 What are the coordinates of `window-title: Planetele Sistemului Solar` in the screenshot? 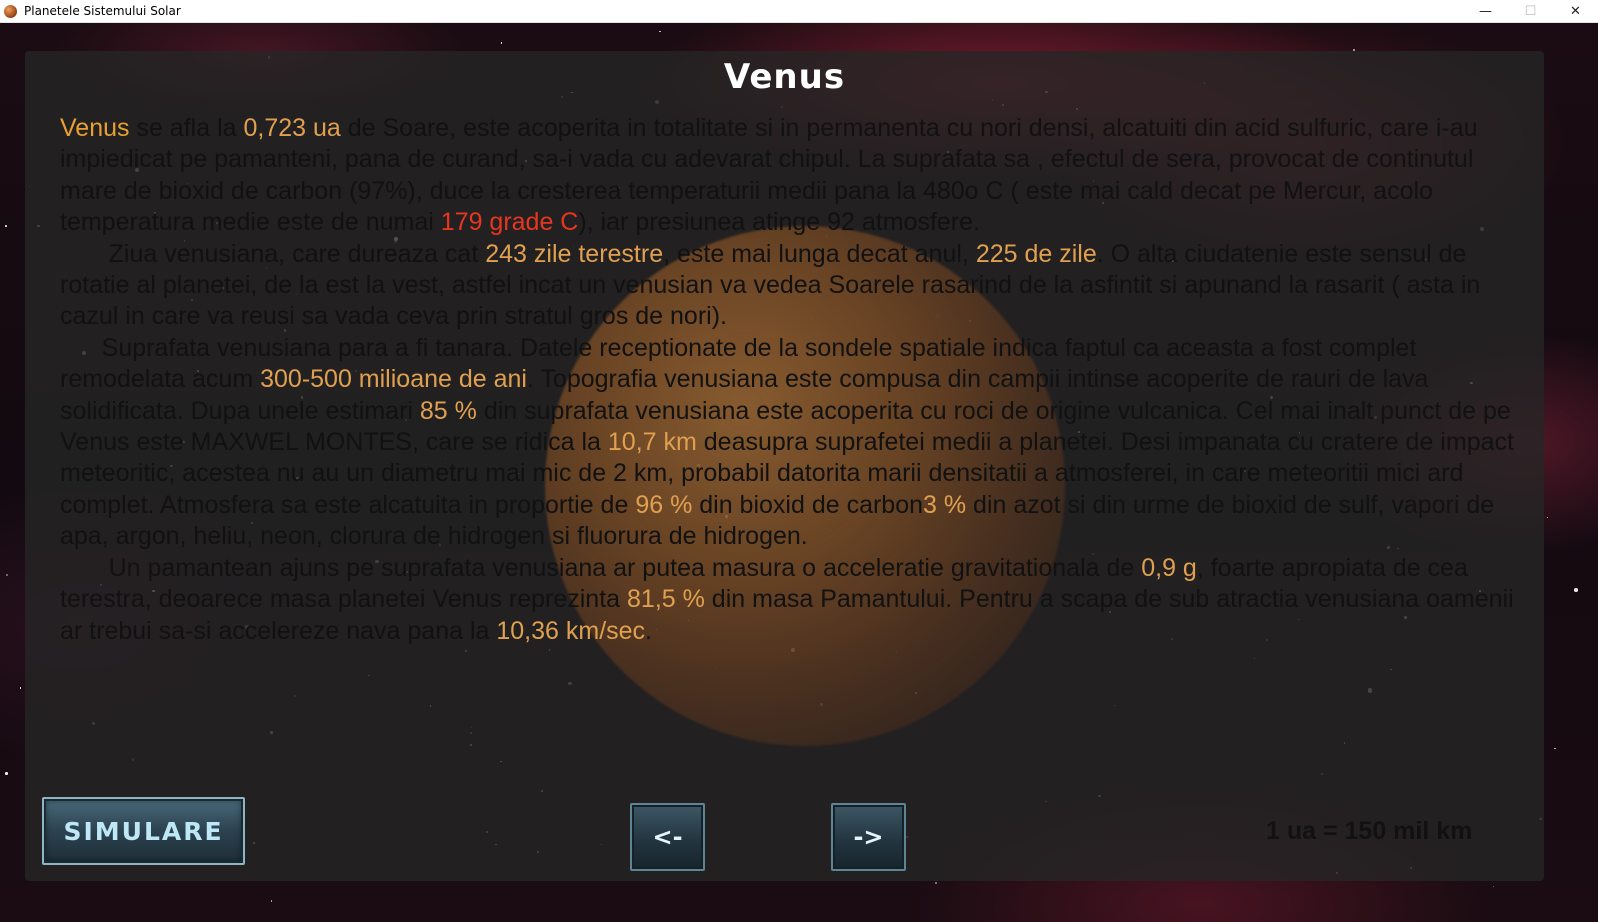 It's located at (102, 11).